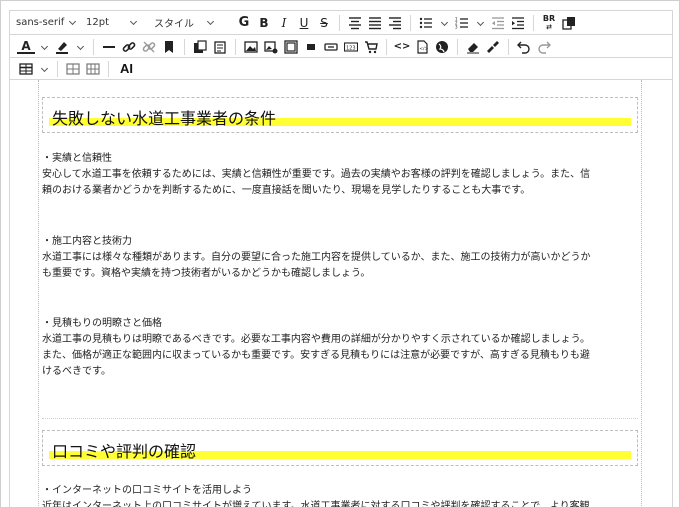 The width and height of the screenshot is (680, 508). Describe the element at coordinates (26, 46) in the screenshot. I see `text-color-icon: A` at that location.